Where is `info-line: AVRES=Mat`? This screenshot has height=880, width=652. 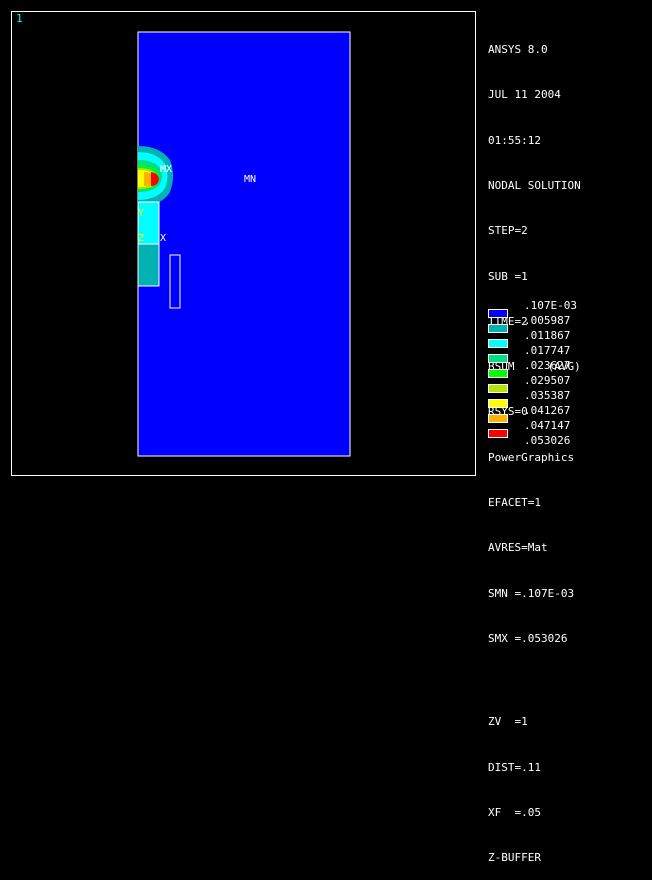 info-line: AVRES=Mat is located at coordinates (518, 548).